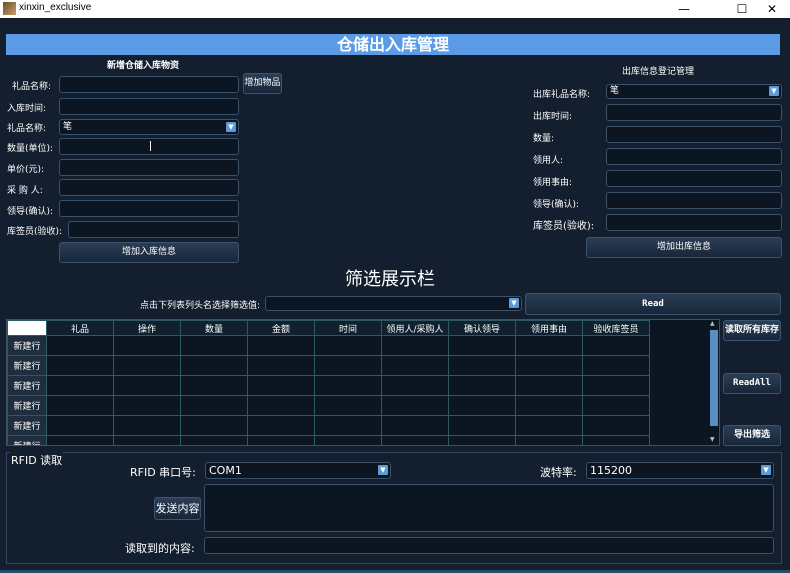 The image size is (790, 573). I want to click on buyer-input, so click(149, 187).